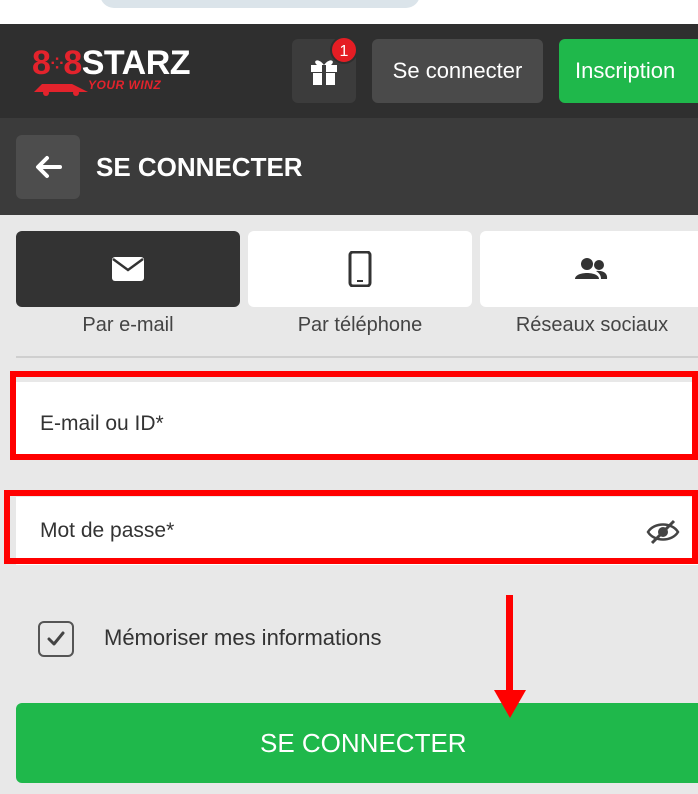  What do you see at coordinates (360, 325) in the screenshot?
I see `tab-phone-label: Par téléphone` at bounding box center [360, 325].